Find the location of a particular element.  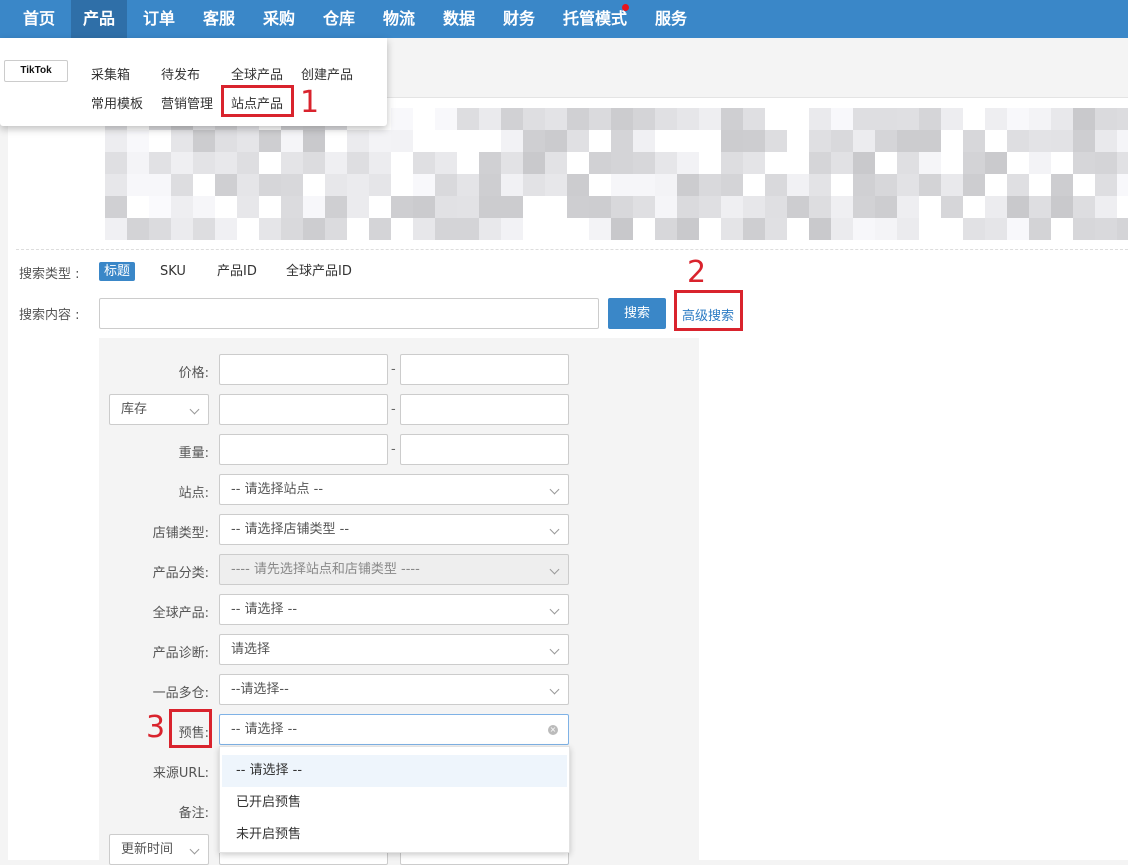

shop-type-select: -- 请选择店铺类型 -- is located at coordinates (394, 529).